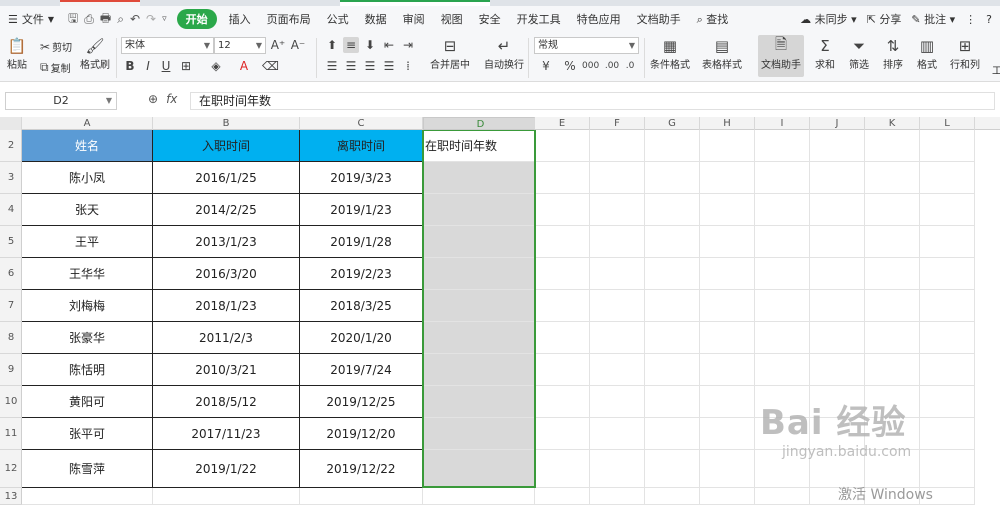 The width and height of the screenshot is (1000, 505). What do you see at coordinates (599, 19) in the screenshot?
I see `tab-special: 特色应用` at bounding box center [599, 19].